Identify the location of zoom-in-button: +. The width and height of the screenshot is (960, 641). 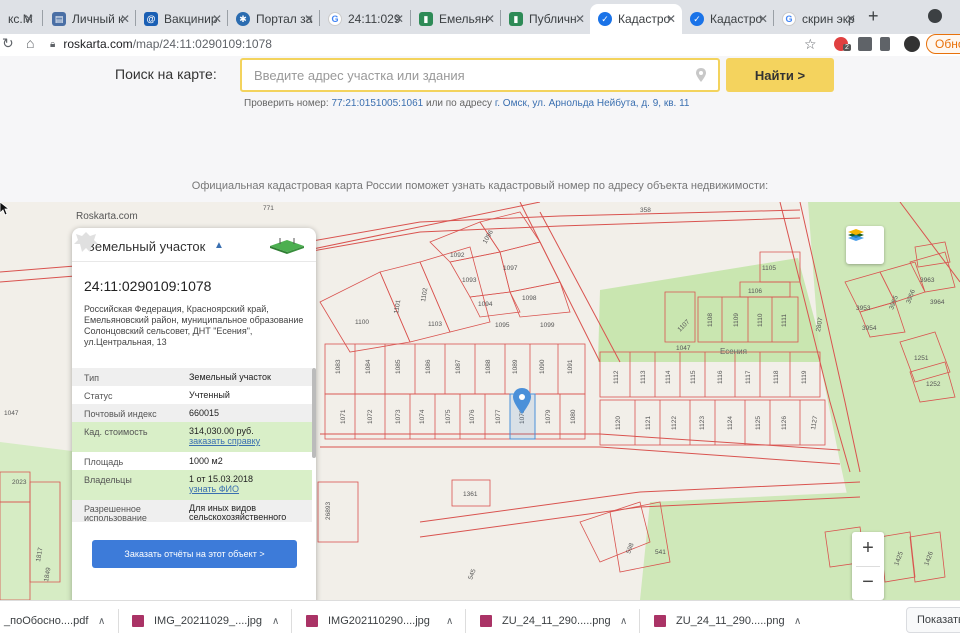
(868, 549).